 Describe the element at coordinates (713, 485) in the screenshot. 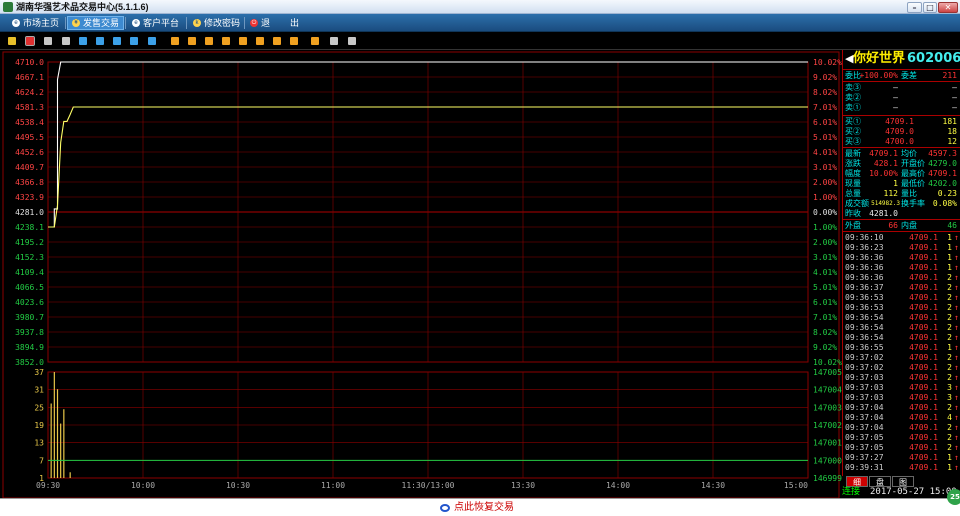

I see `time-tick-label: 14:30` at that location.